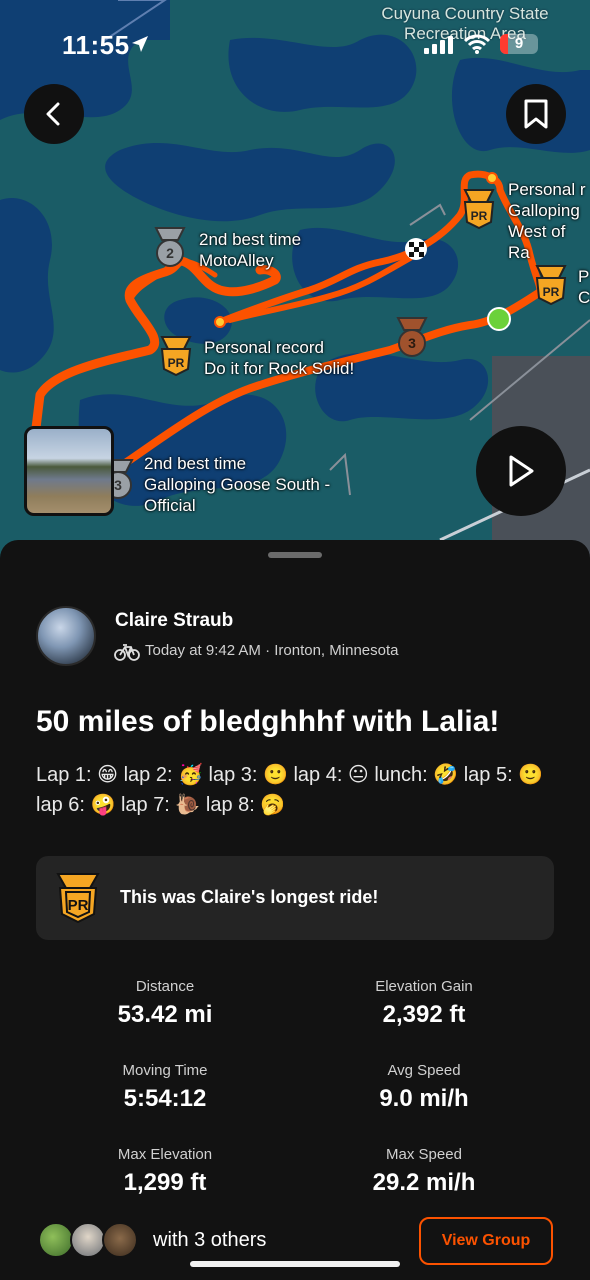 Image resolution: width=590 pixels, height=1280 pixels. Describe the element at coordinates (165, 986) in the screenshot. I see `stat-label: Distance` at that location.